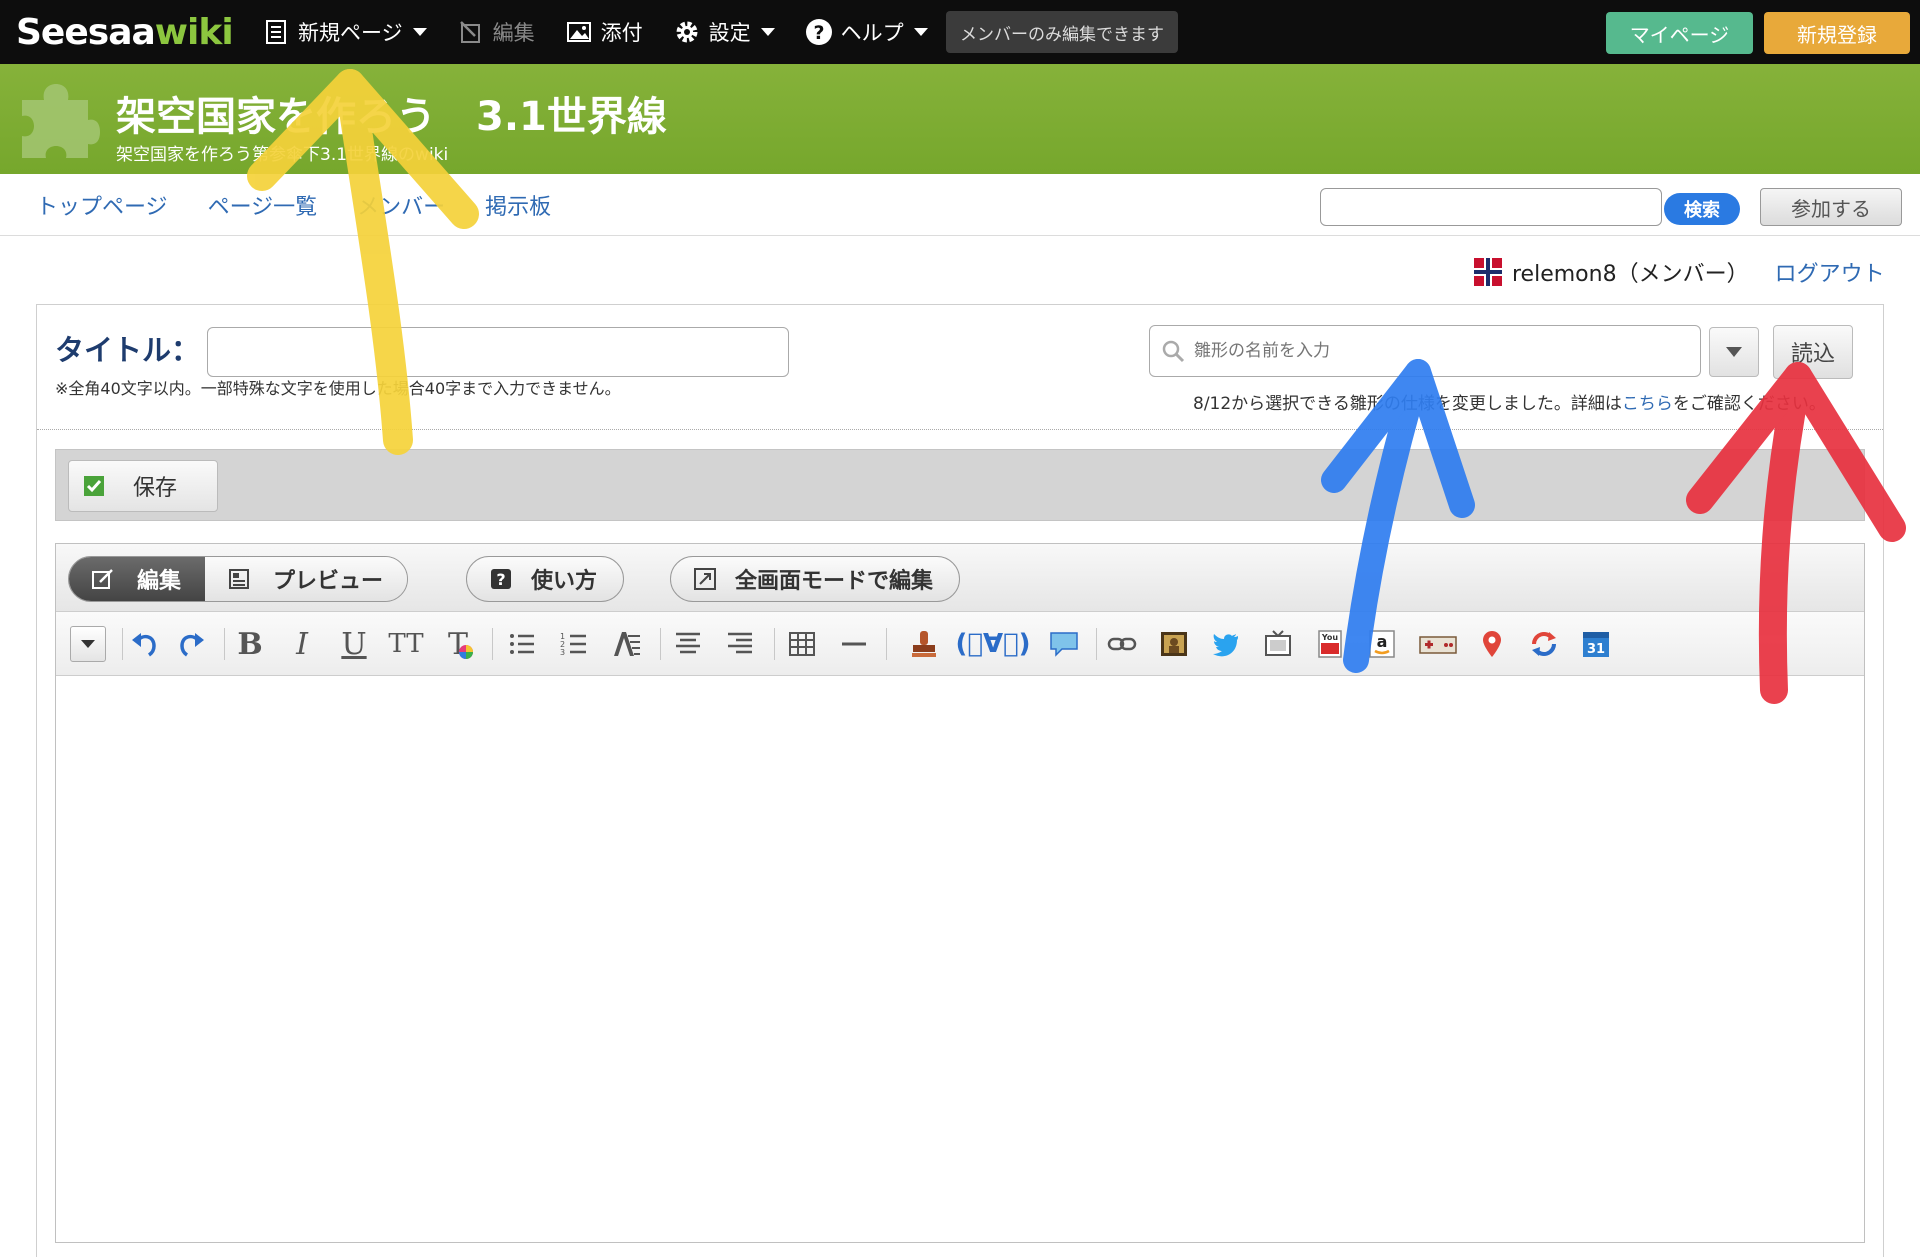  I want to click on howto-label: 使い方, so click(564, 581).